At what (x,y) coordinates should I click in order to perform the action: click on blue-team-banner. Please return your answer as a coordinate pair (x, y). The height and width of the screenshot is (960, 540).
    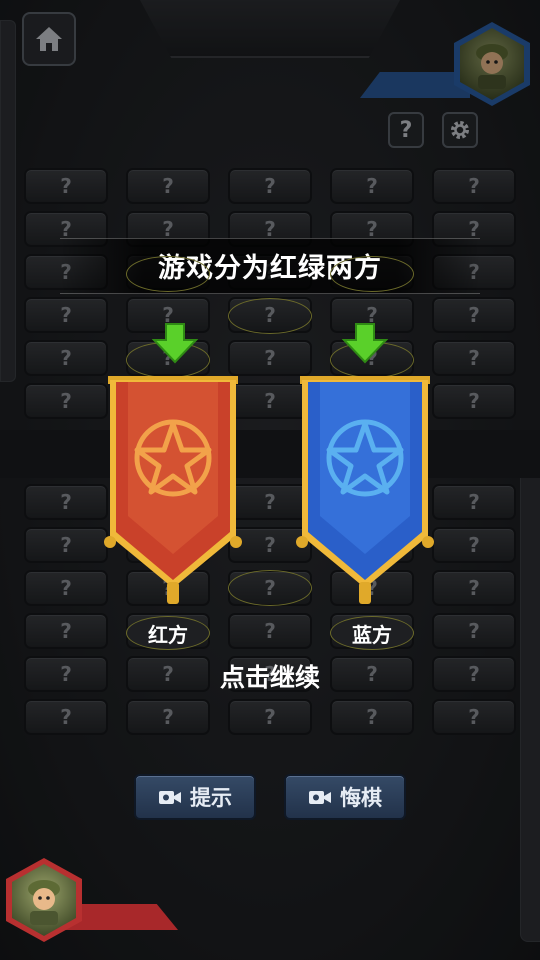
    Looking at the image, I should click on (365, 490).